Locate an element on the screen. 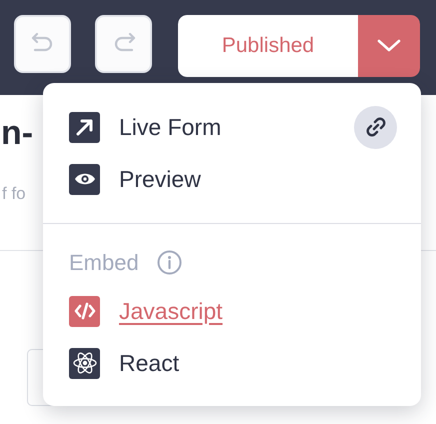 The image size is (436, 424). menu-item: Live Form is located at coordinates (145, 127).